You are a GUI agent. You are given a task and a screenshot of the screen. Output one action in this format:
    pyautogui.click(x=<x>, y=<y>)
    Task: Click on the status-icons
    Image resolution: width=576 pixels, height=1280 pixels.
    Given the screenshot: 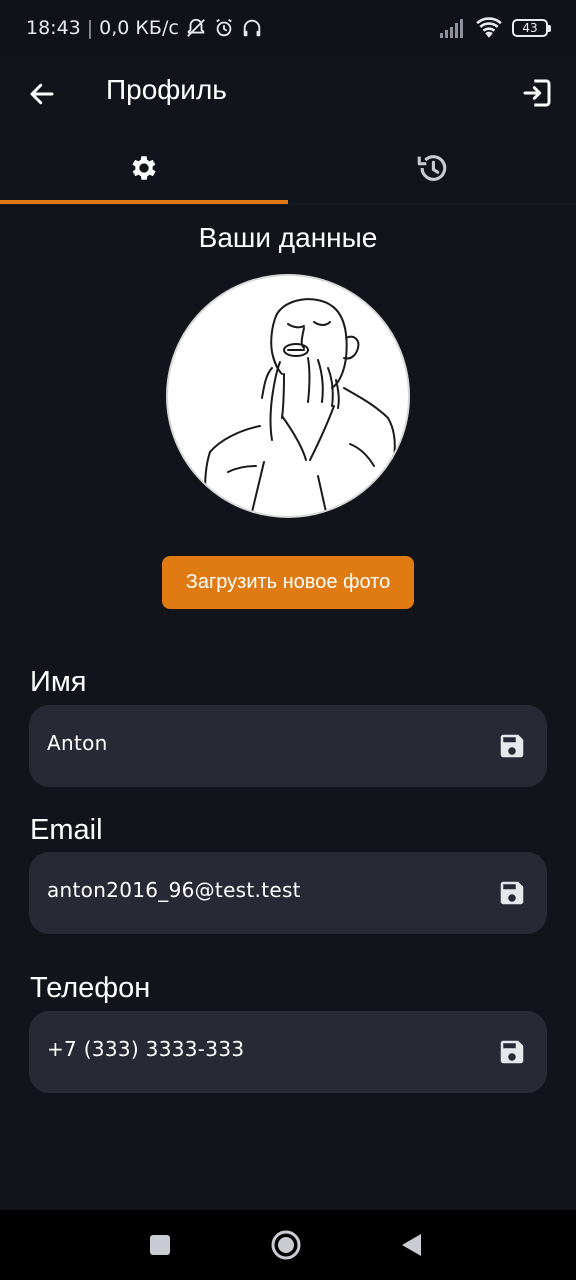 What is the action you would take?
    pyautogui.click(x=224, y=28)
    